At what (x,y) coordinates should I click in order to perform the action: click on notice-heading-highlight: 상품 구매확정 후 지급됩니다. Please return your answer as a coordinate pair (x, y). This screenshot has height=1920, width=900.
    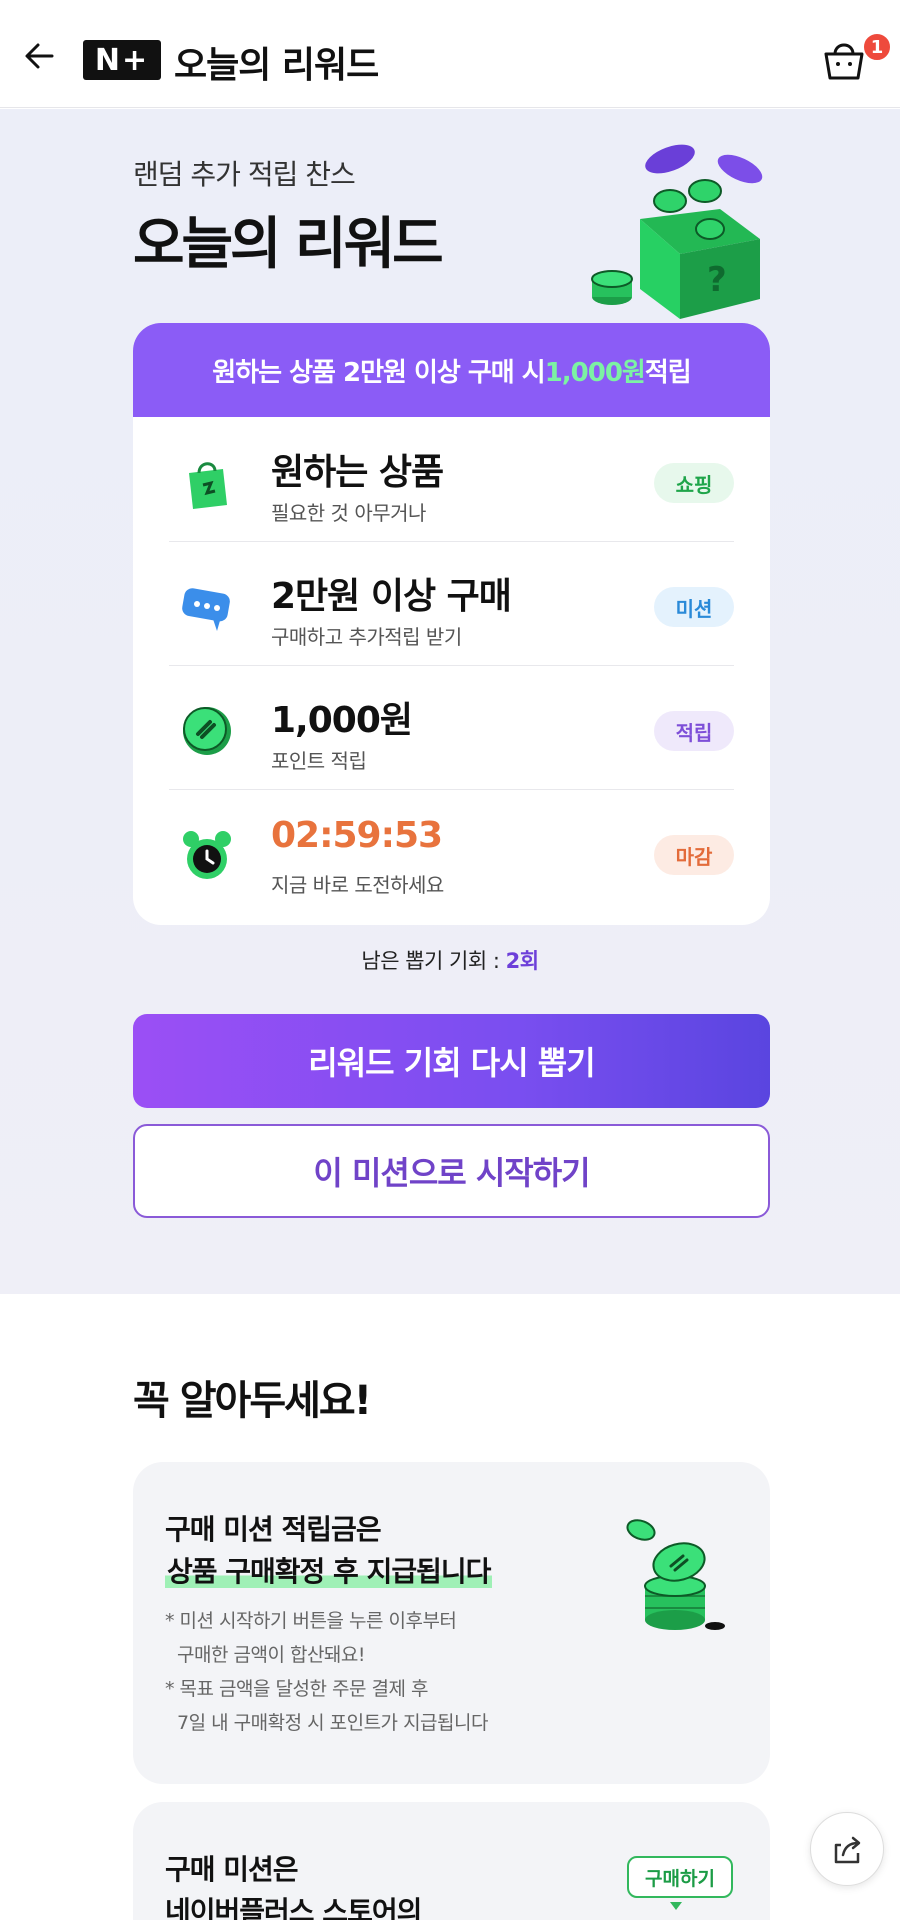
    Looking at the image, I should click on (329, 1570).